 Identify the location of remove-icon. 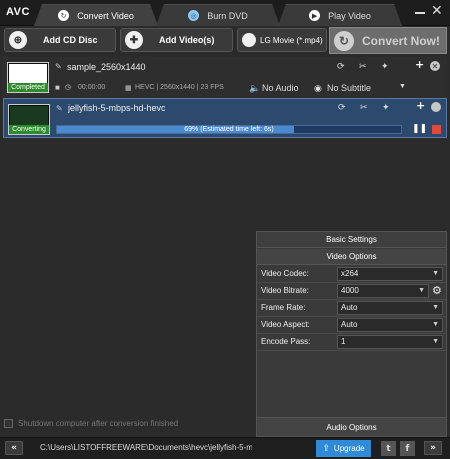
(436, 107).